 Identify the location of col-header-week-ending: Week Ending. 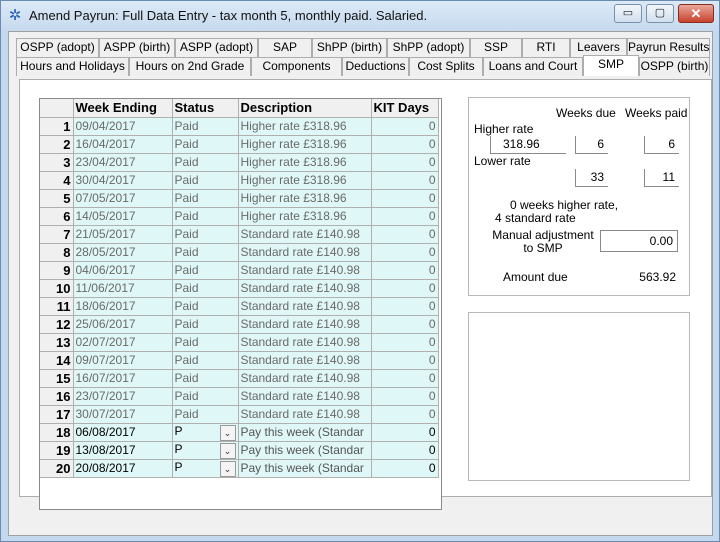
(123, 108).